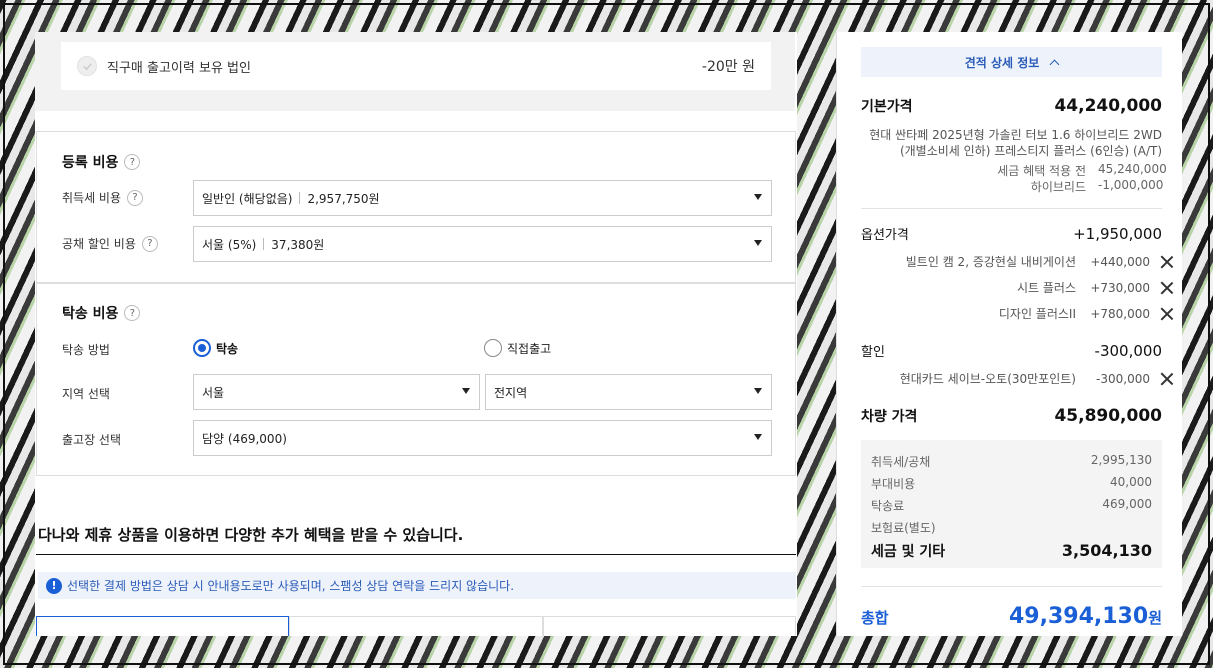 This screenshot has height=668, width=1213. Describe the element at coordinates (1011, 62) in the screenshot. I see `estimate-detail-toggle: 견적 상세 정보` at that location.